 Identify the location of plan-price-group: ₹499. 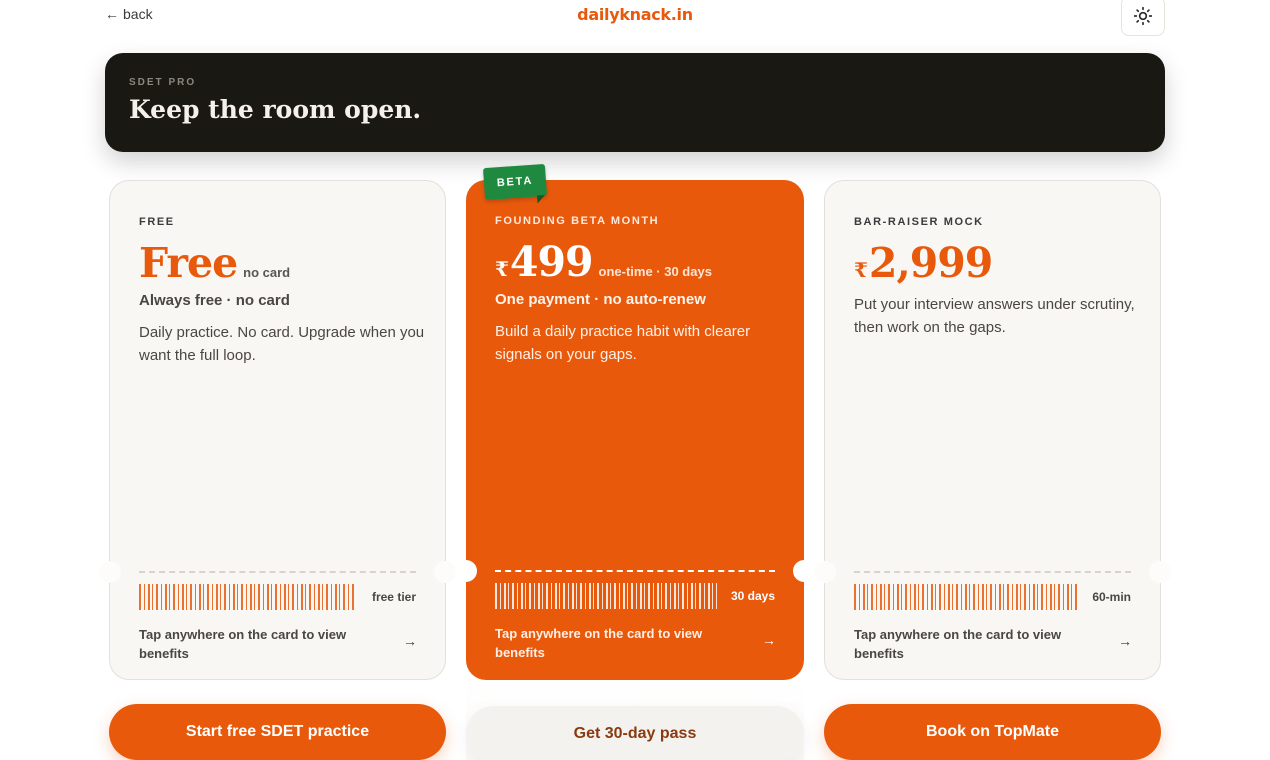
(544, 262).